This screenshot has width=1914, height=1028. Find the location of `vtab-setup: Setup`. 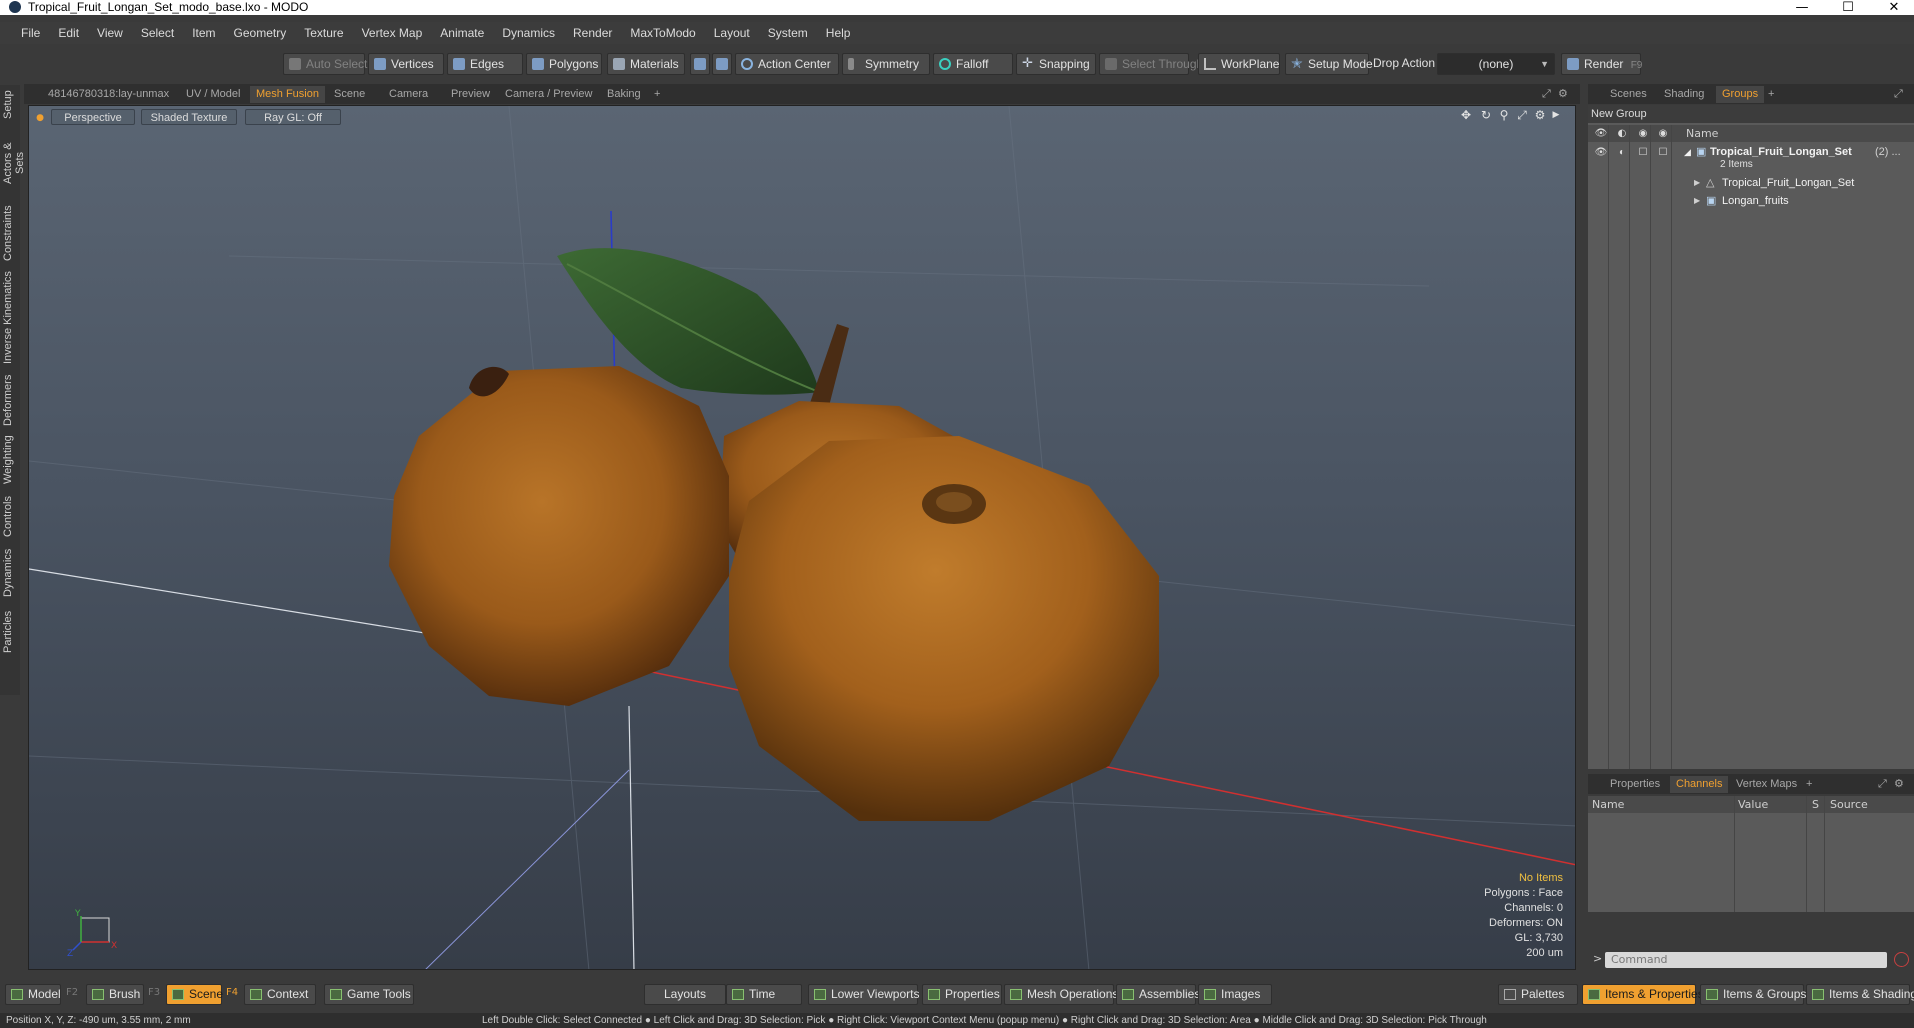

vtab-setup: Setup is located at coordinates (10, 105).